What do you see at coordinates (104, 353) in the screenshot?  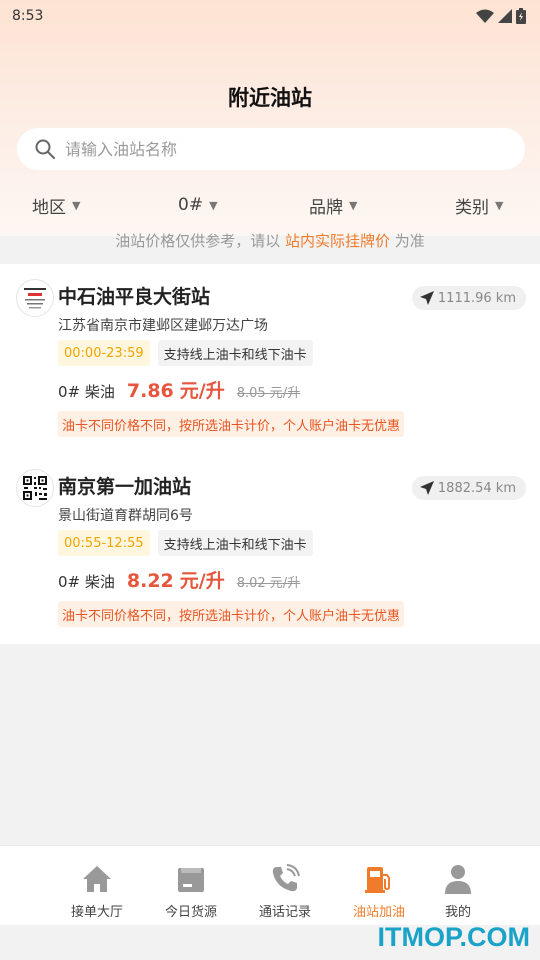 I see `hours-tag: 00:00-23:59` at bounding box center [104, 353].